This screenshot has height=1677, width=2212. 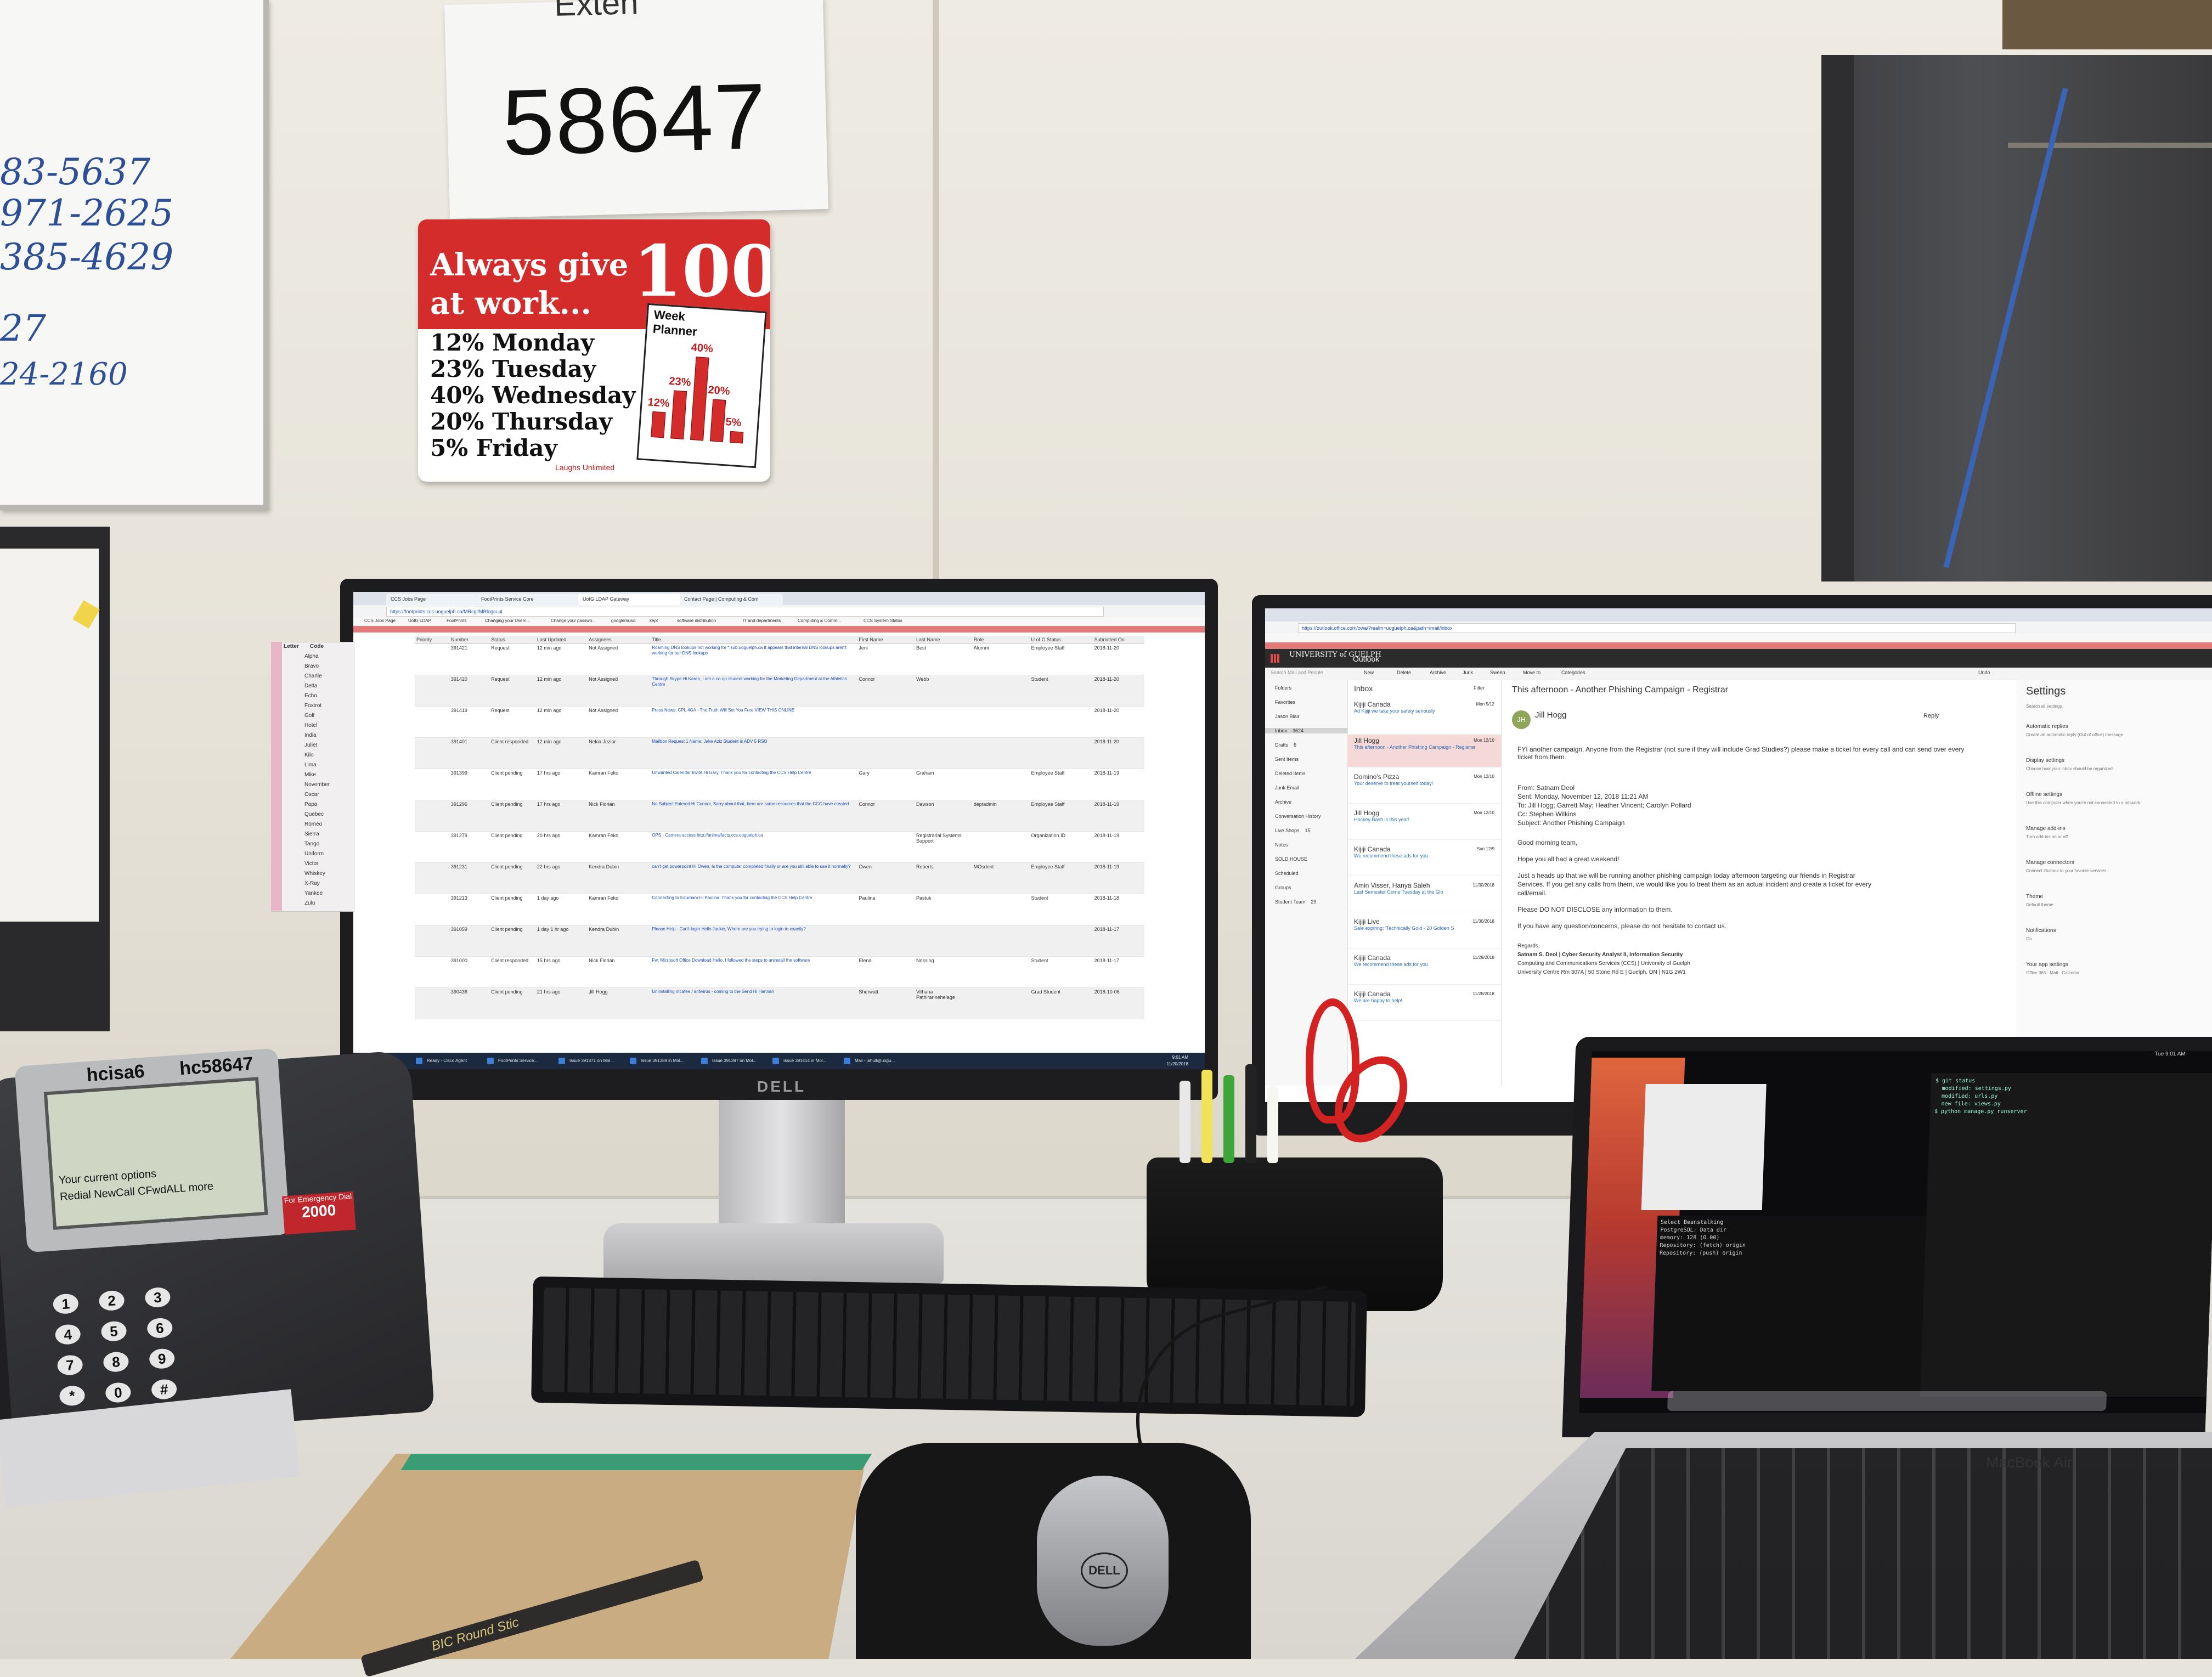 I want to click on archive-button: Archive, so click(x=1438, y=672).